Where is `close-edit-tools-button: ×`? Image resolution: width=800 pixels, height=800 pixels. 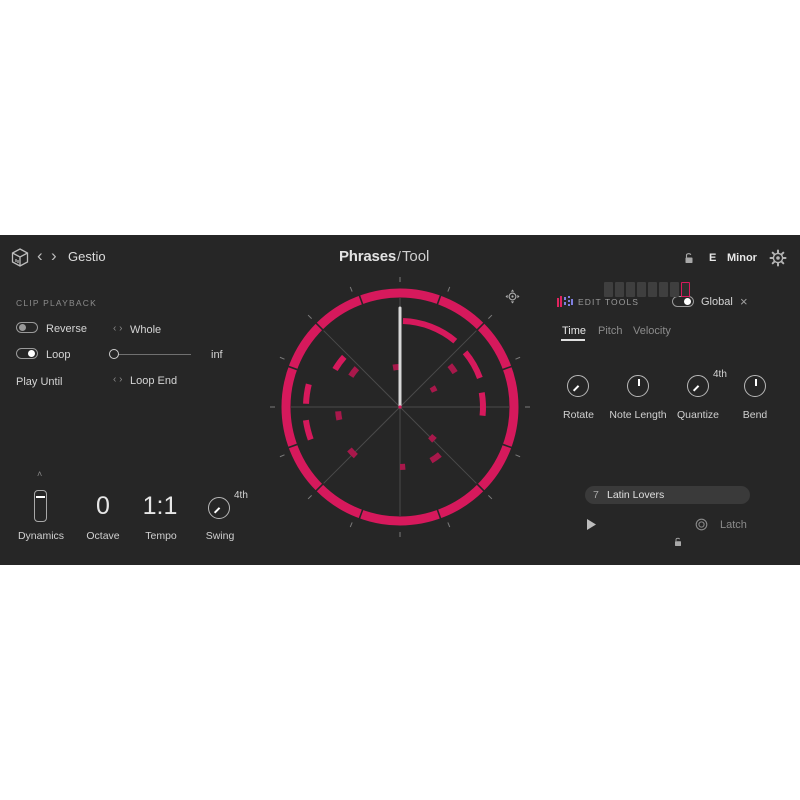
close-edit-tools-button: × is located at coordinates (744, 301).